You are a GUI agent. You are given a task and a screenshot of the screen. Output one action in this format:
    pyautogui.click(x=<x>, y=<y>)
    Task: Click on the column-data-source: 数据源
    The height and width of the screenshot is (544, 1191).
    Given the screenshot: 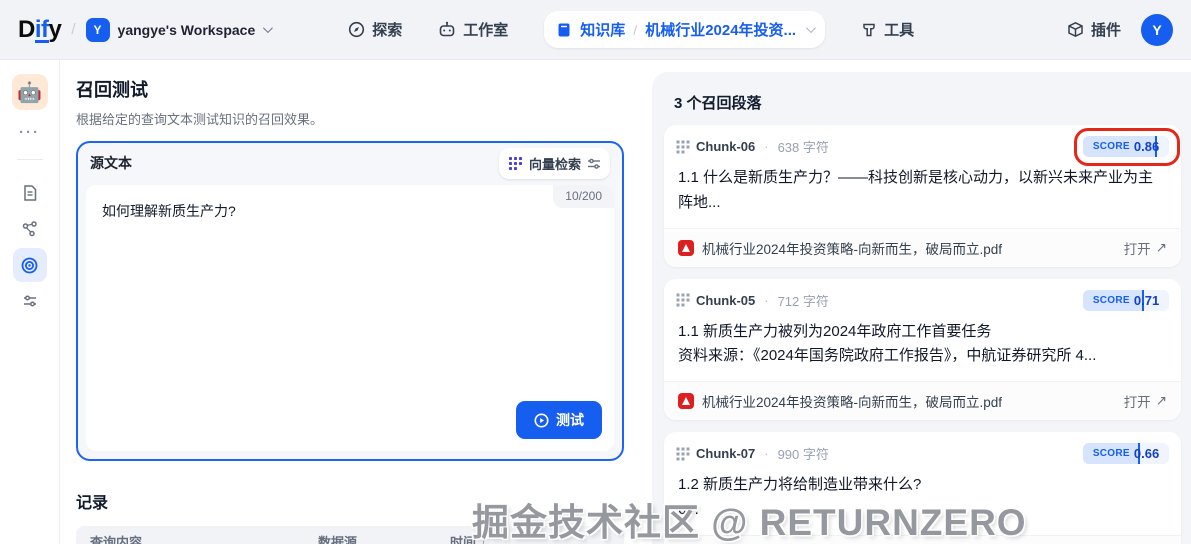 What is the action you would take?
    pyautogui.click(x=338, y=539)
    